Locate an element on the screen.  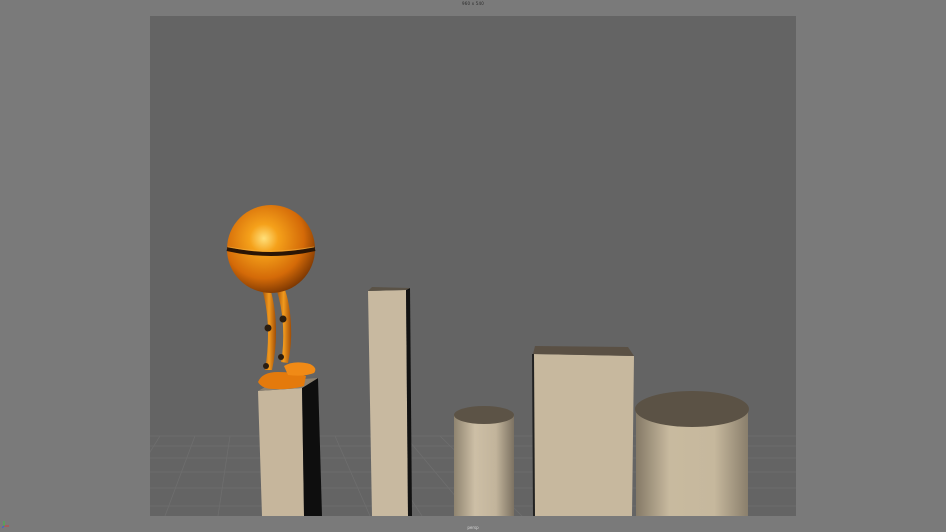
axis-gizmo-icon is located at coordinates (5, 524).